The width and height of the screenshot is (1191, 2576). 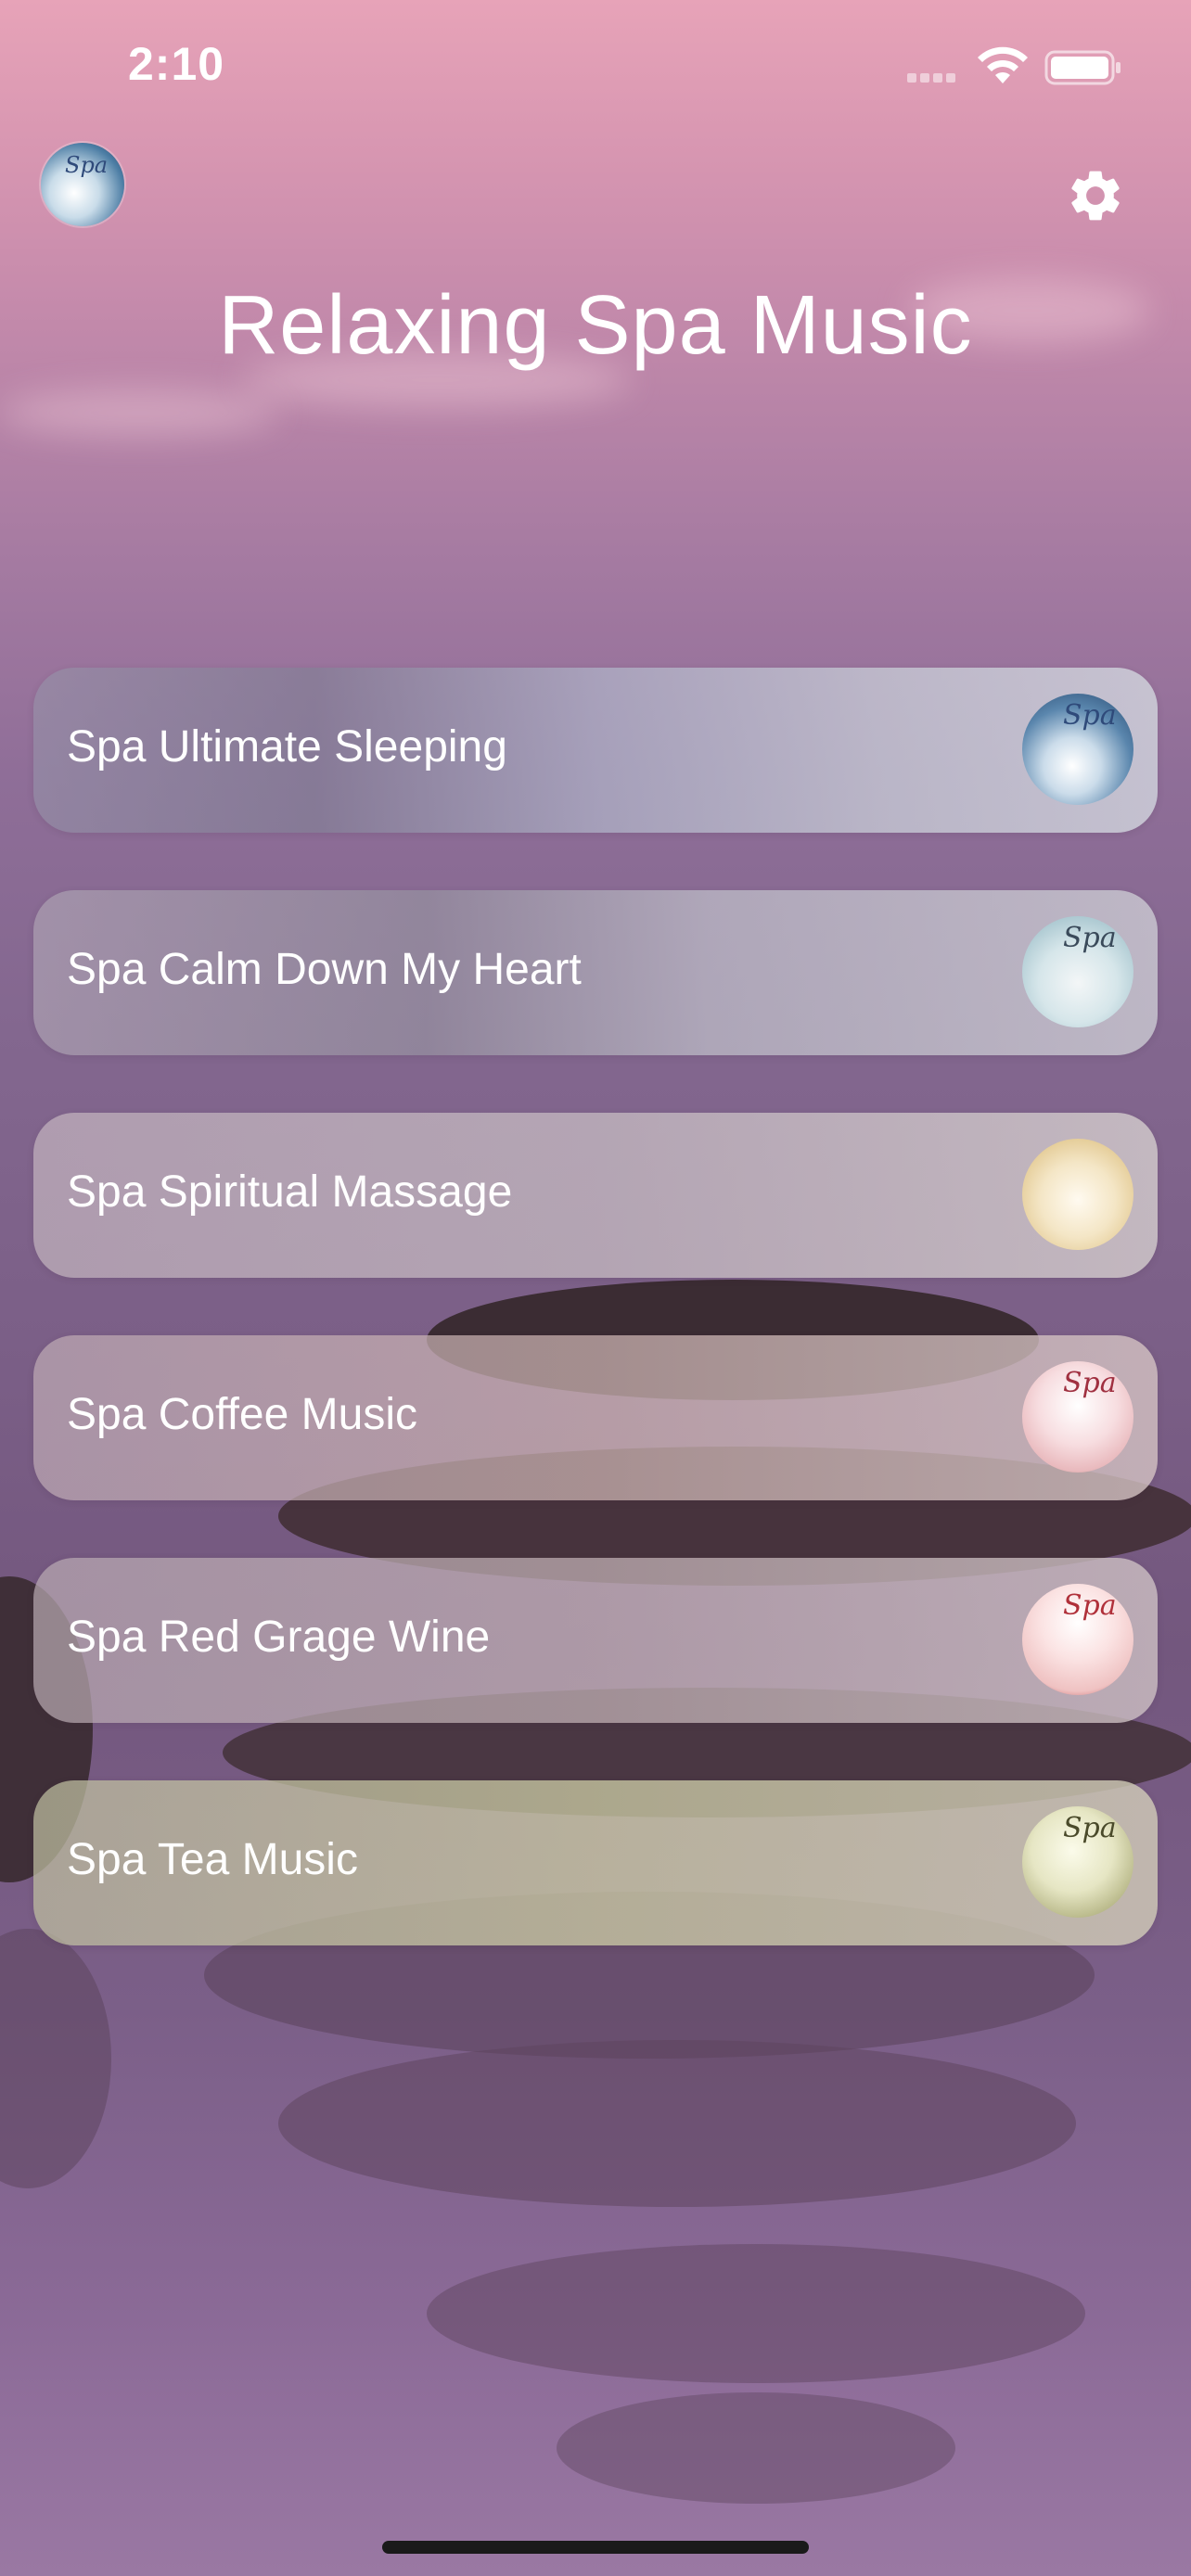 What do you see at coordinates (279, 1638) in the screenshot?
I see `track-title: Spa Red Grage Wine` at bounding box center [279, 1638].